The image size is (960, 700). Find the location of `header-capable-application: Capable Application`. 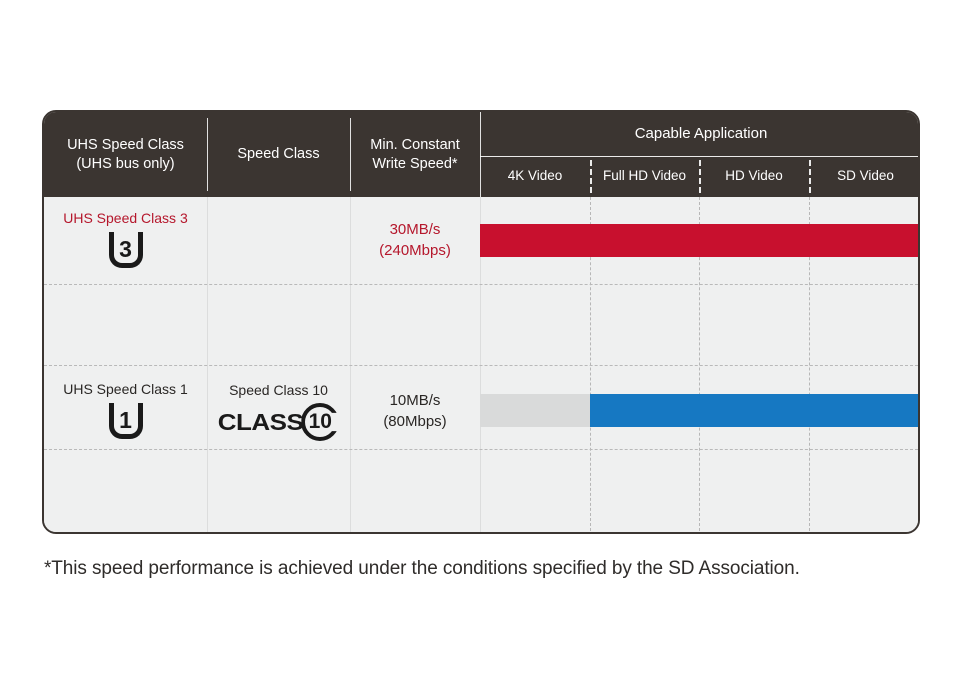

header-capable-application: Capable Application is located at coordinates (701, 133).